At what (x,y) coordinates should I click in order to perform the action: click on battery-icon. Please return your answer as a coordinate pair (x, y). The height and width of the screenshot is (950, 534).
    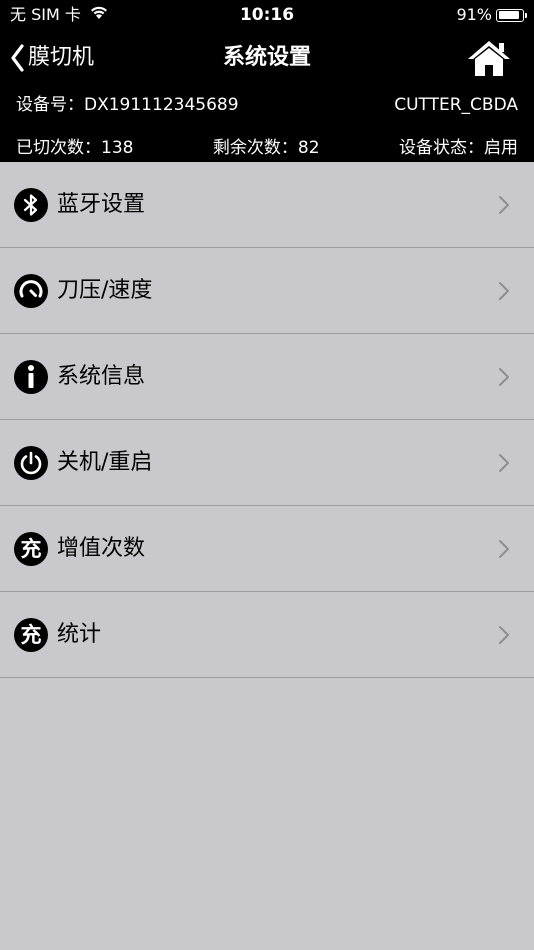
    Looking at the image, I should click on (511, 15).